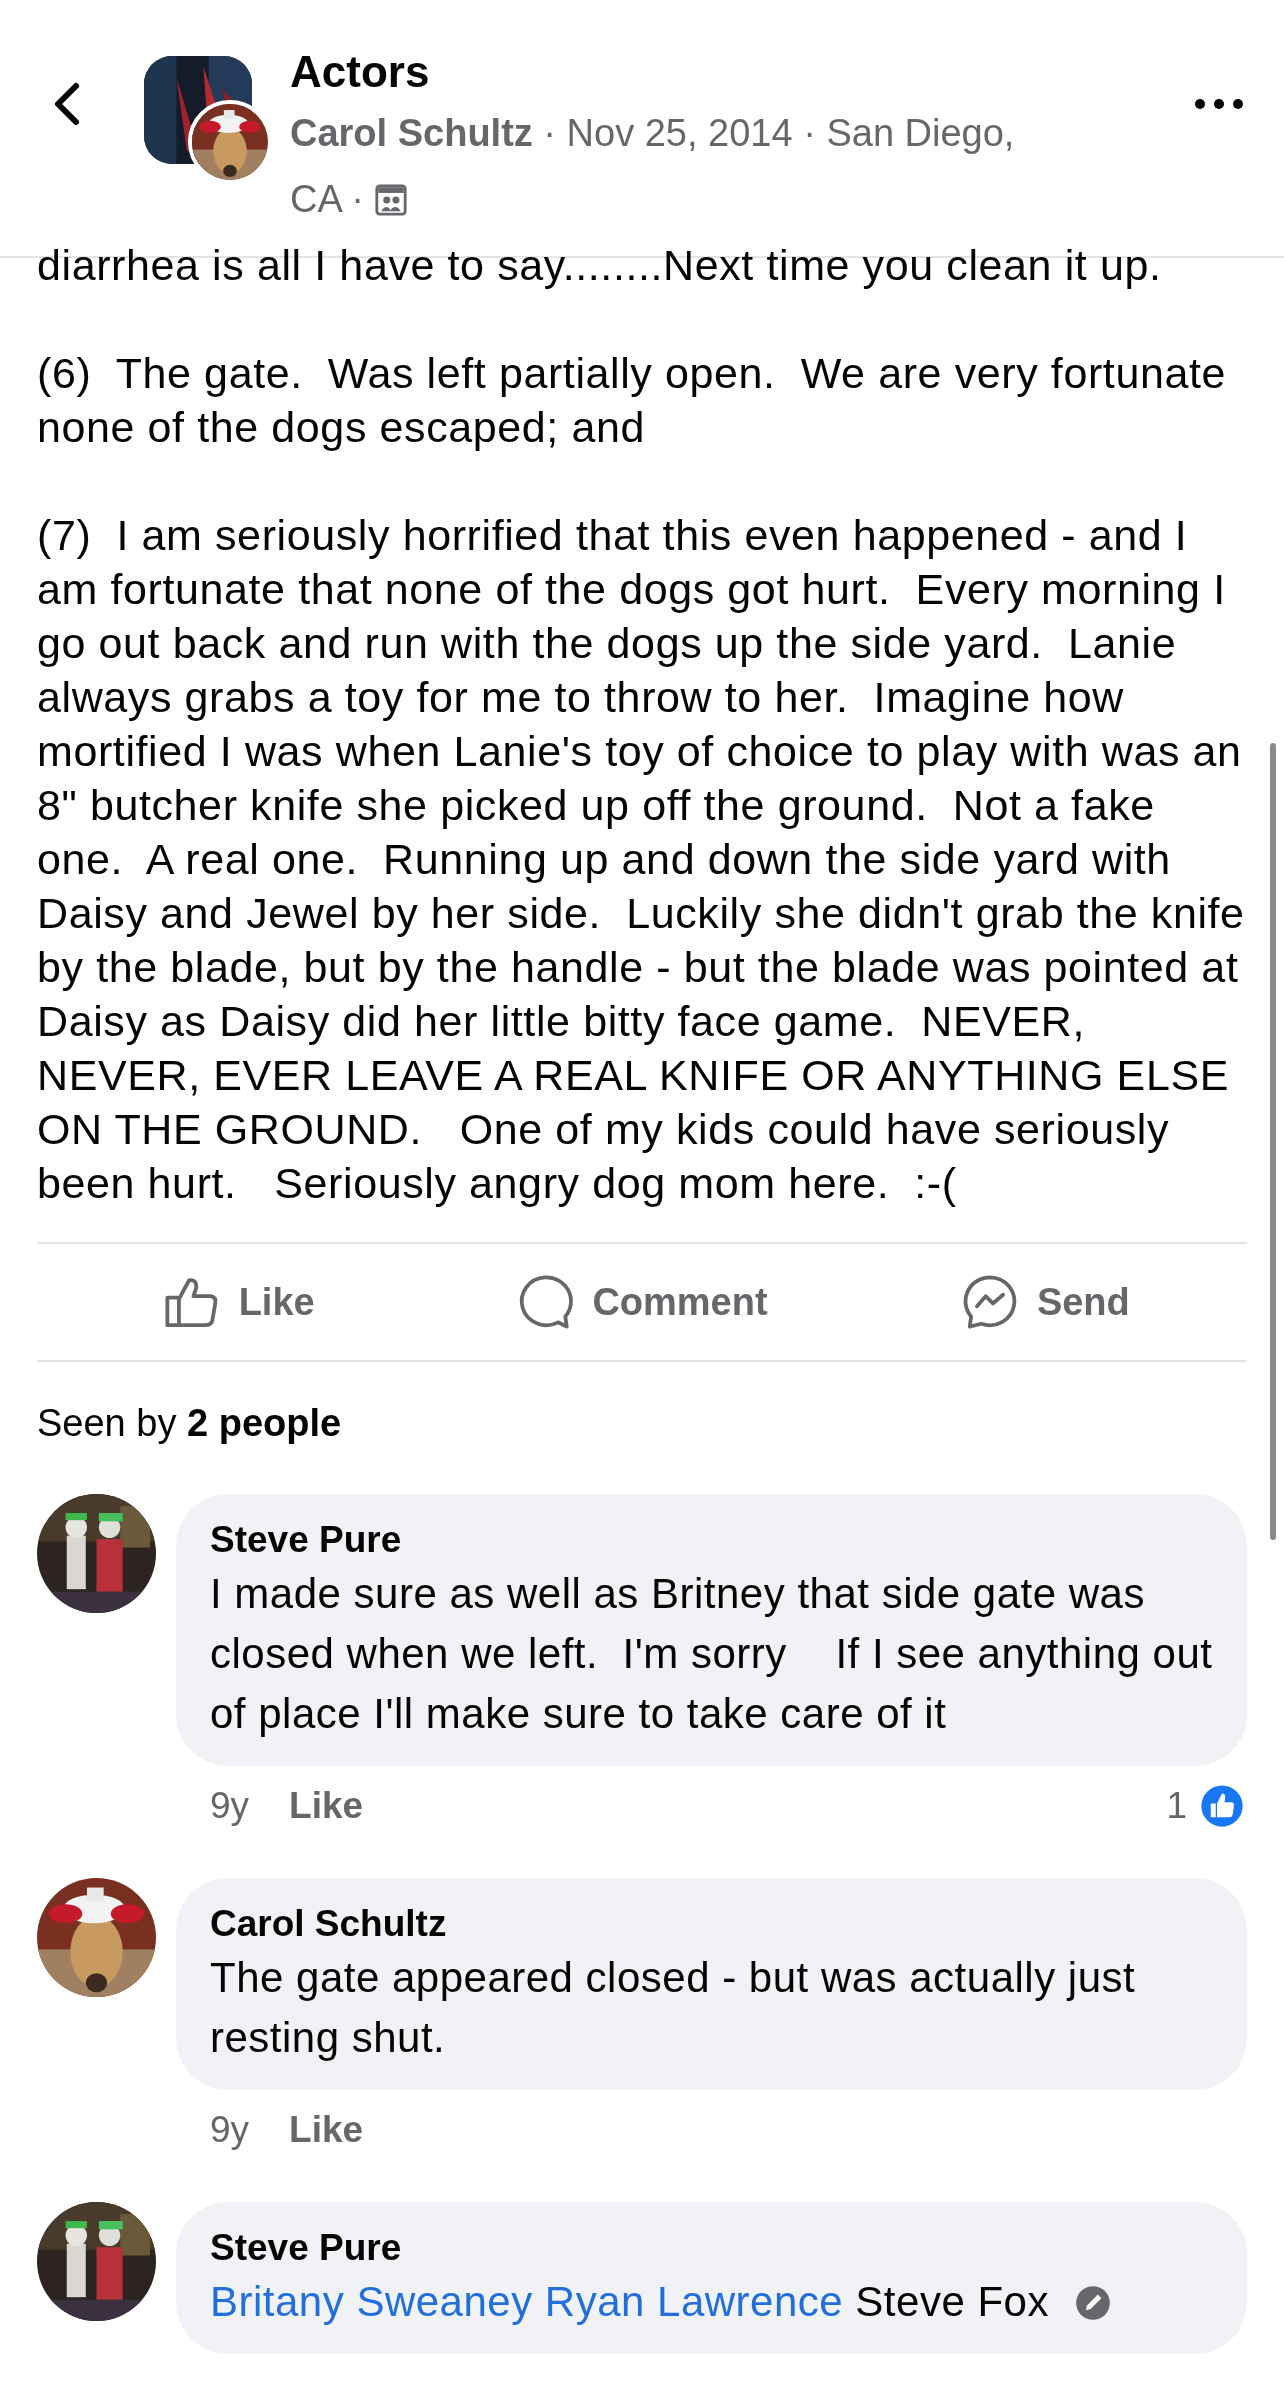 This screenshot has height=2391, width=1284. I want to click on mention-link: Ryan Lawrence, so click(694, 2301).